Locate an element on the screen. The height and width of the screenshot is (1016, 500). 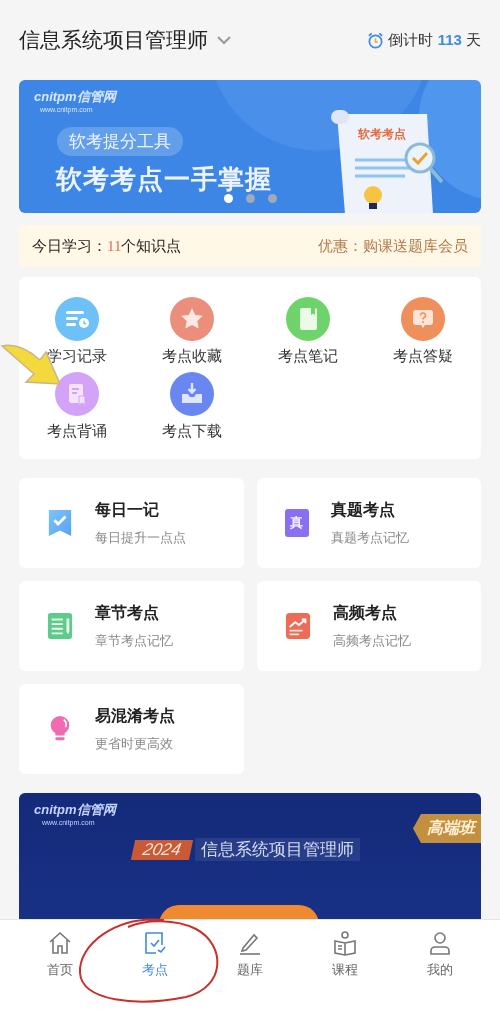
tool-label: 考点笔记 is located at coordinates (307, 356).